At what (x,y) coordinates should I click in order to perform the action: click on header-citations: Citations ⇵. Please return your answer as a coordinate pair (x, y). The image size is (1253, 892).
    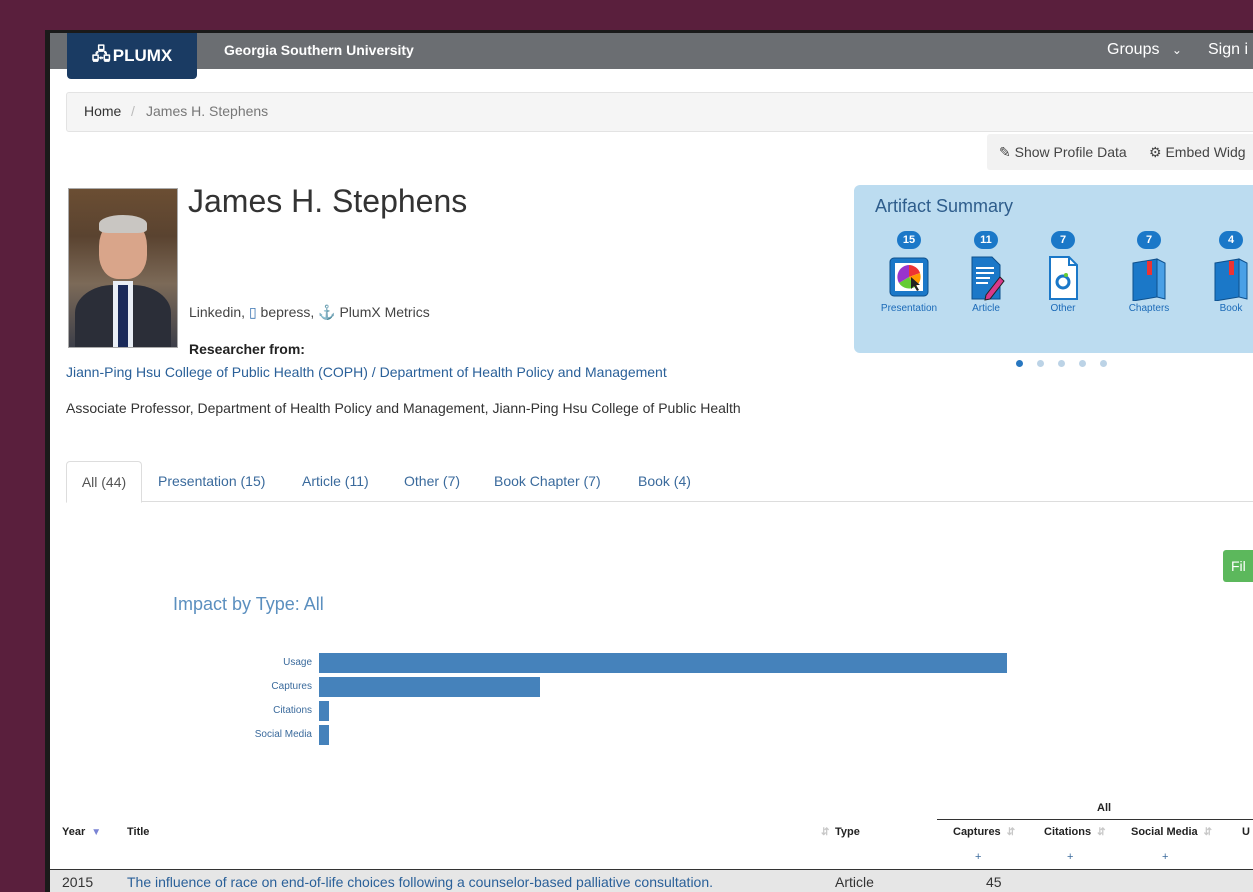
    Looking at the image, I should click on (1074, 832).